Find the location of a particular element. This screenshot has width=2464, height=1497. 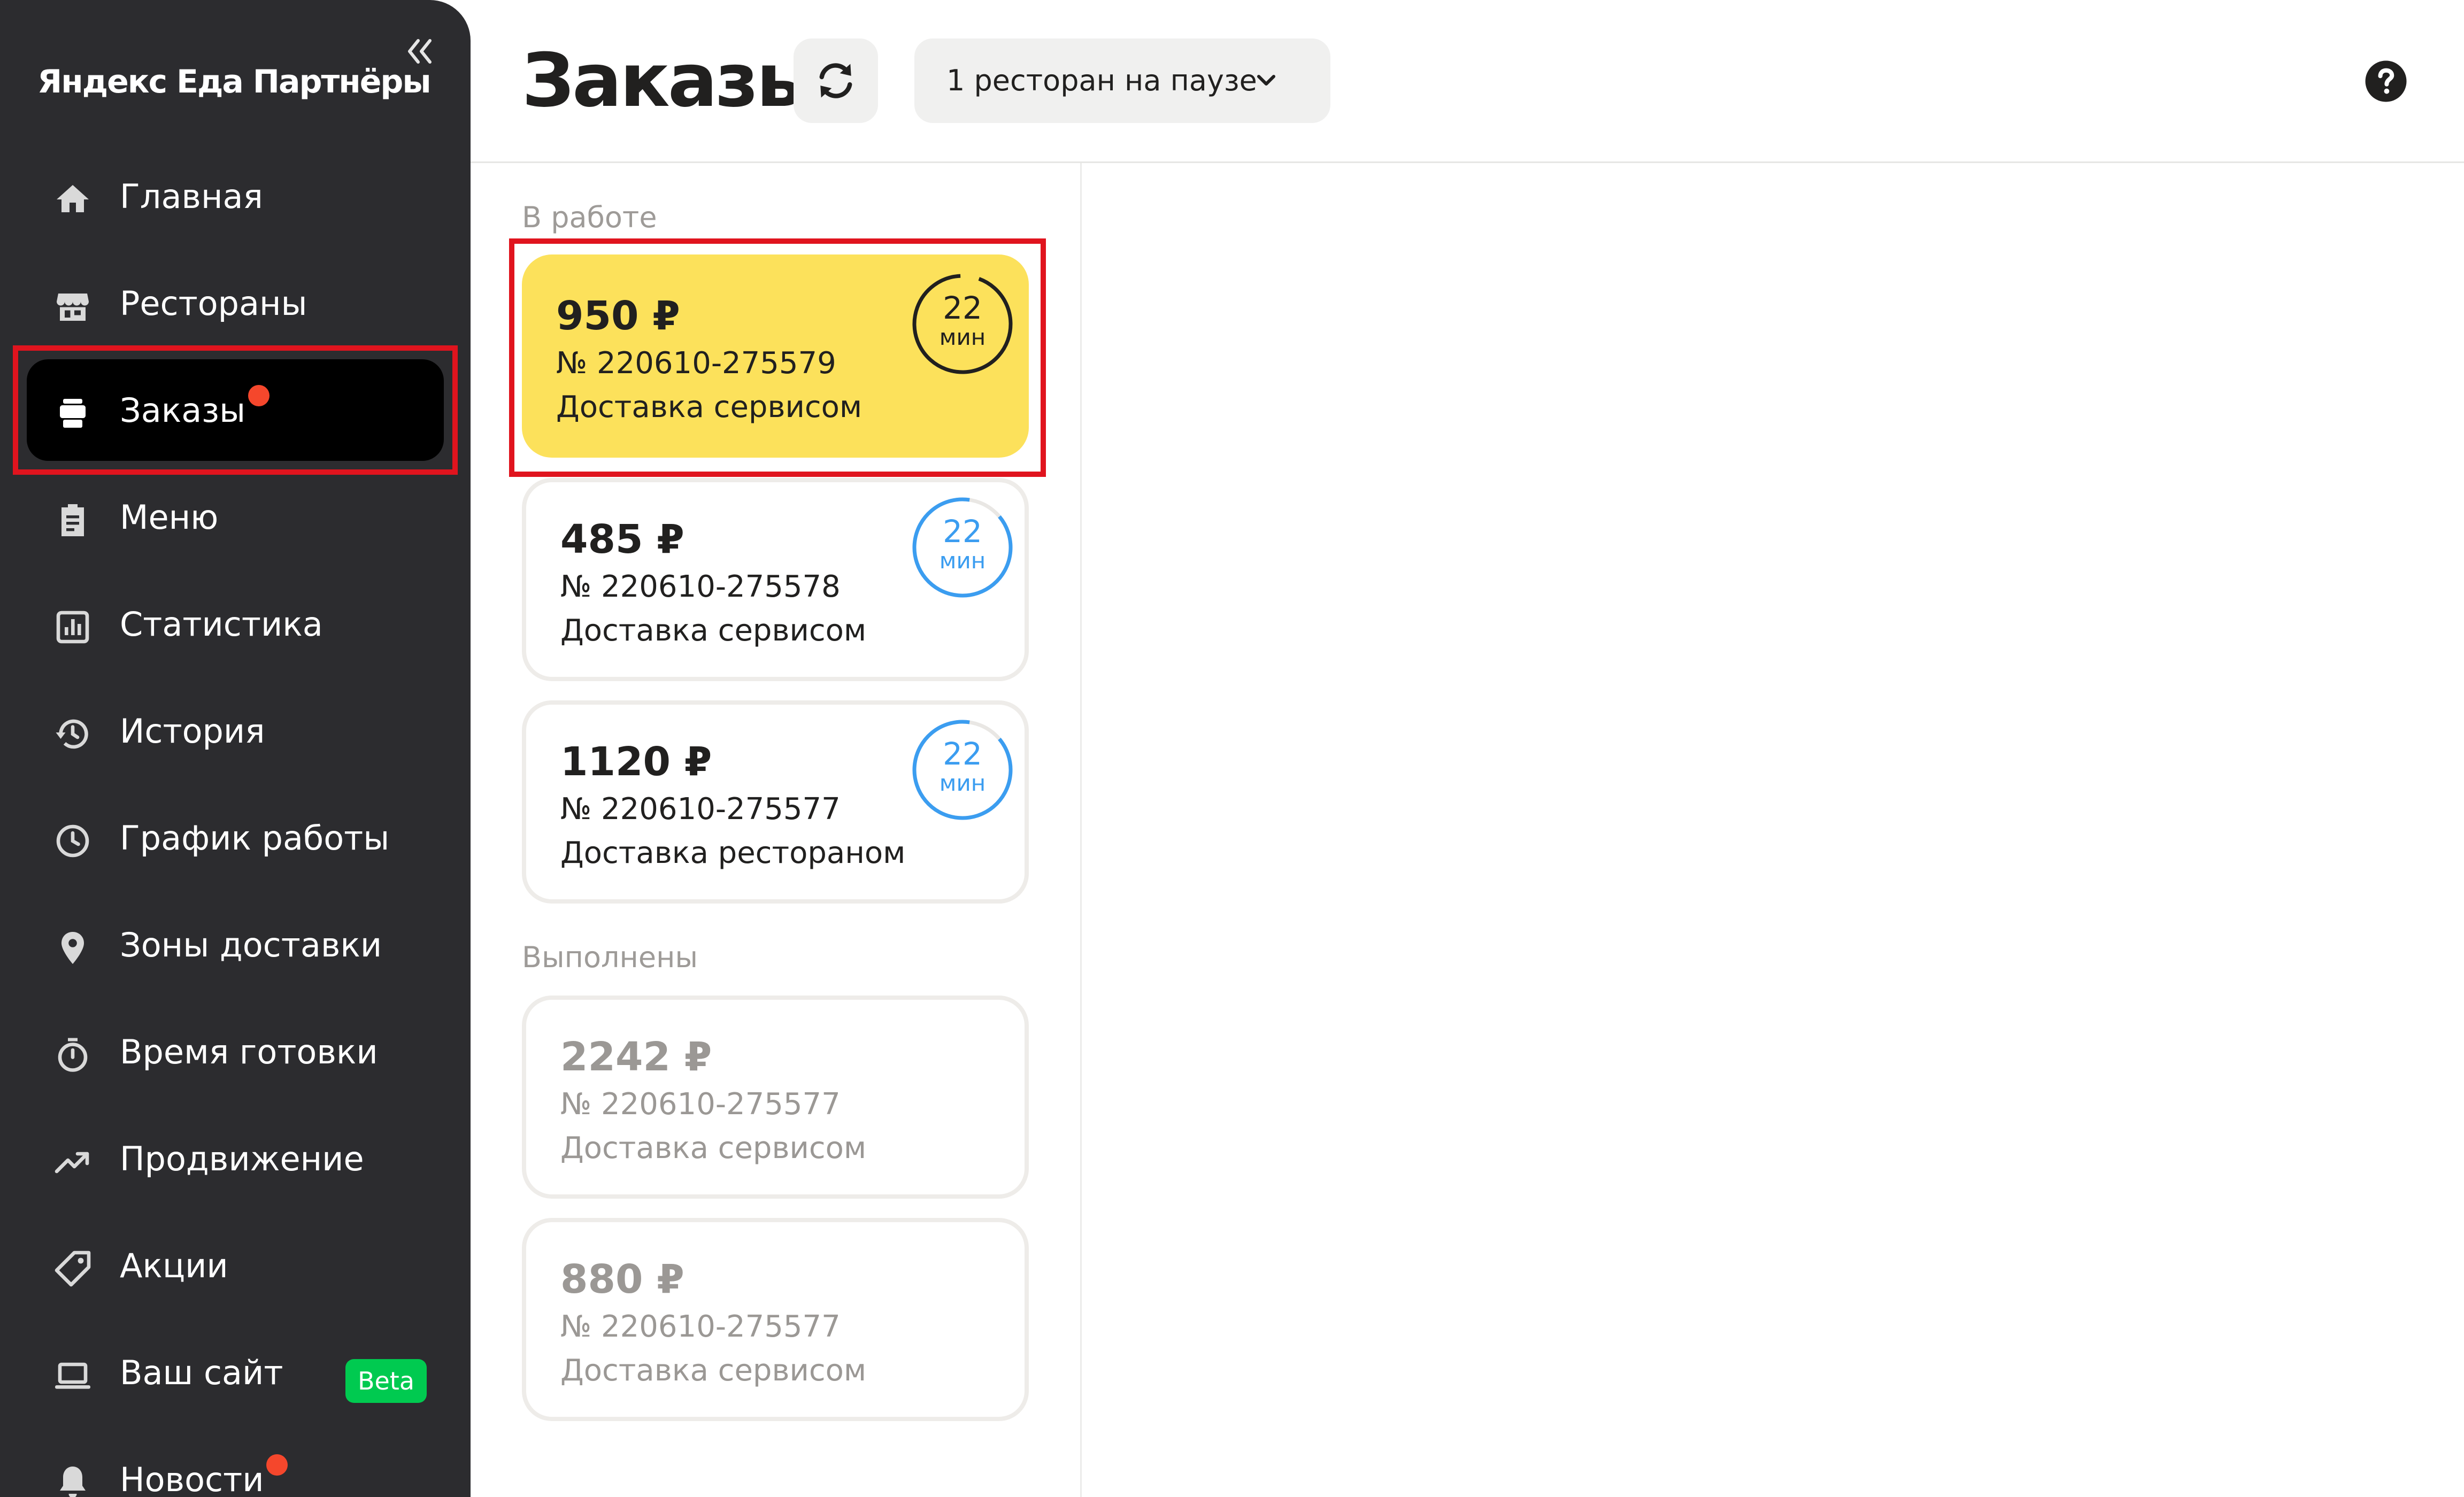

sidebar-item-home: Главная is located at coordinates (235, 196).